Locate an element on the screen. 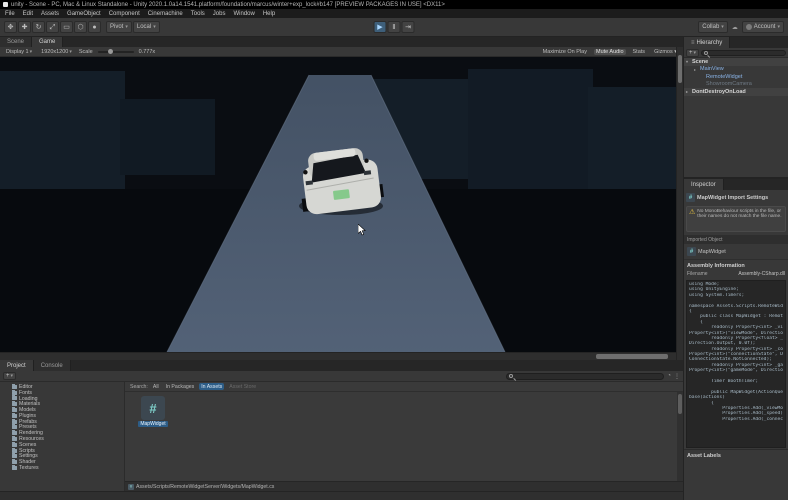  menu-item: Edit is located at coordinates (28, 14).